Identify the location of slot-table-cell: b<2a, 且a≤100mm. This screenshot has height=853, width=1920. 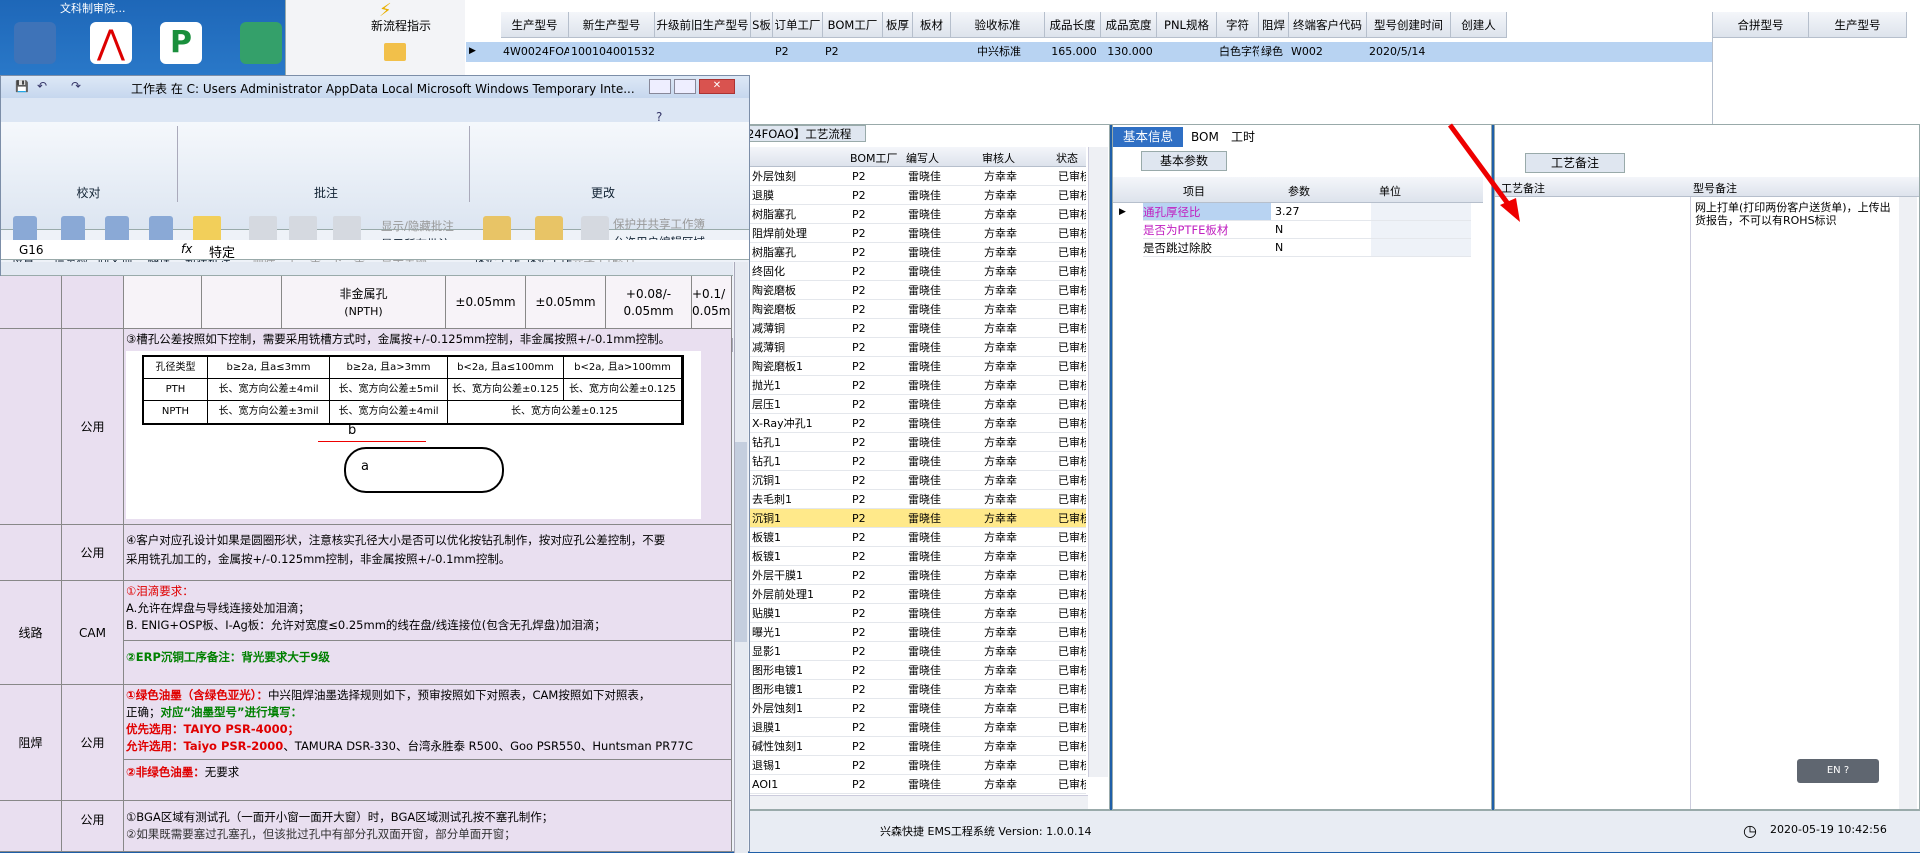
(506, 368).